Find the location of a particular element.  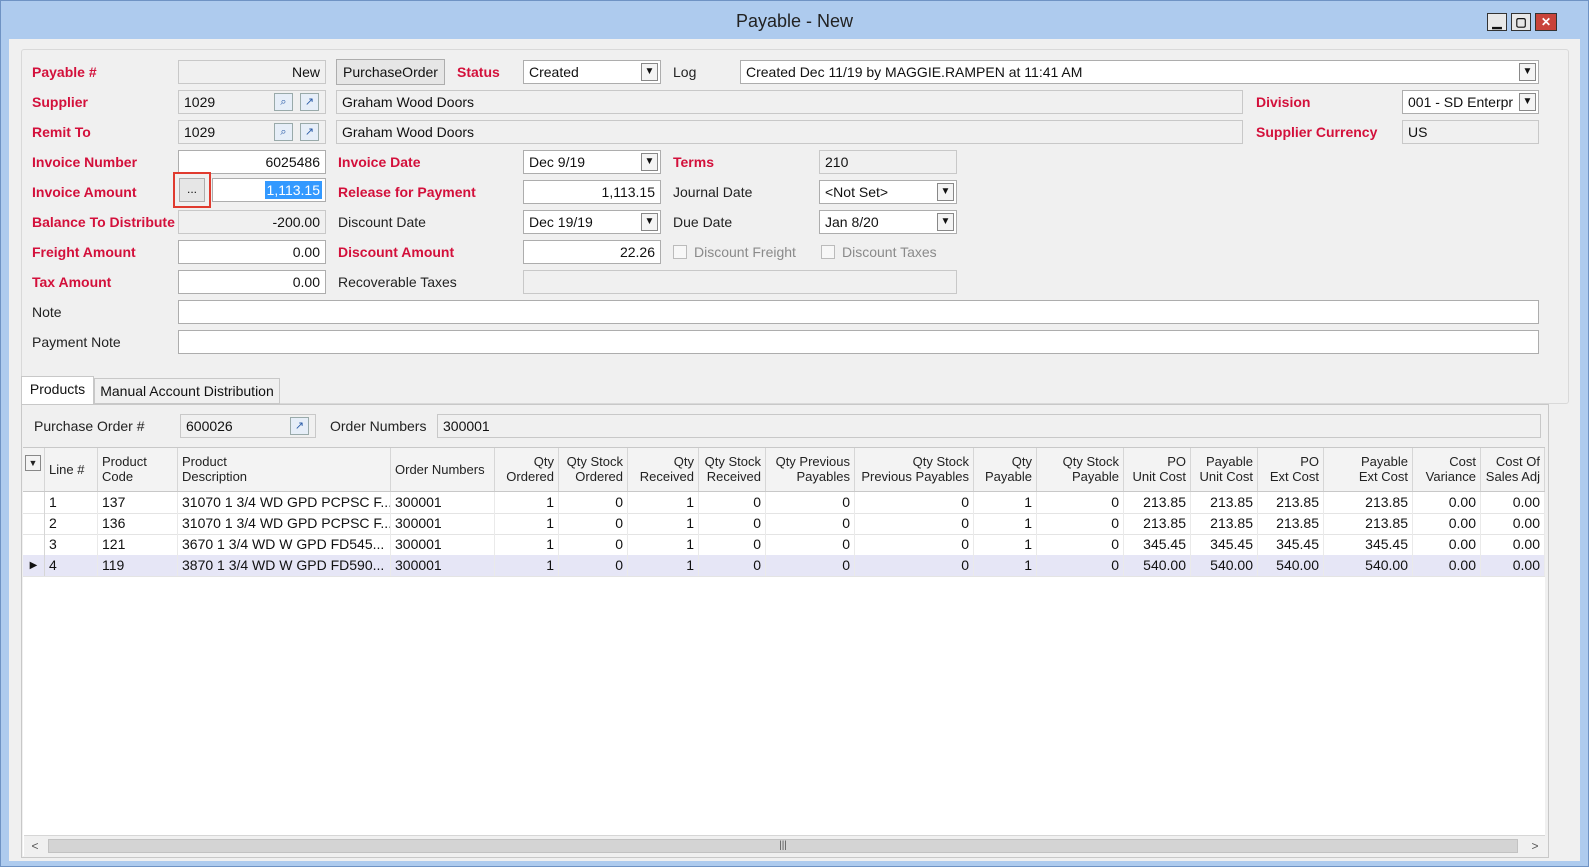

scroll-thumb: ||| is located at coordinates (783, 846).